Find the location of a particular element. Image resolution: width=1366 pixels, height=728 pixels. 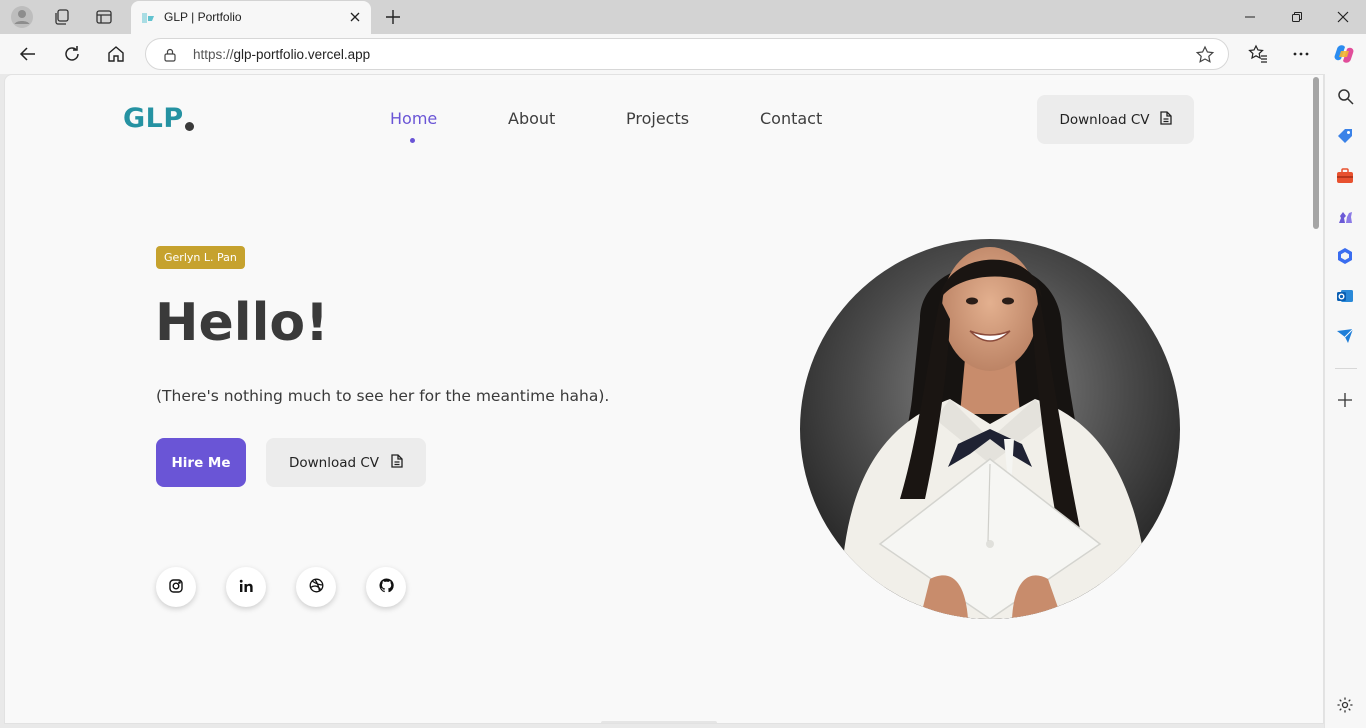

profile-photo is located at coordinates (990, 429).